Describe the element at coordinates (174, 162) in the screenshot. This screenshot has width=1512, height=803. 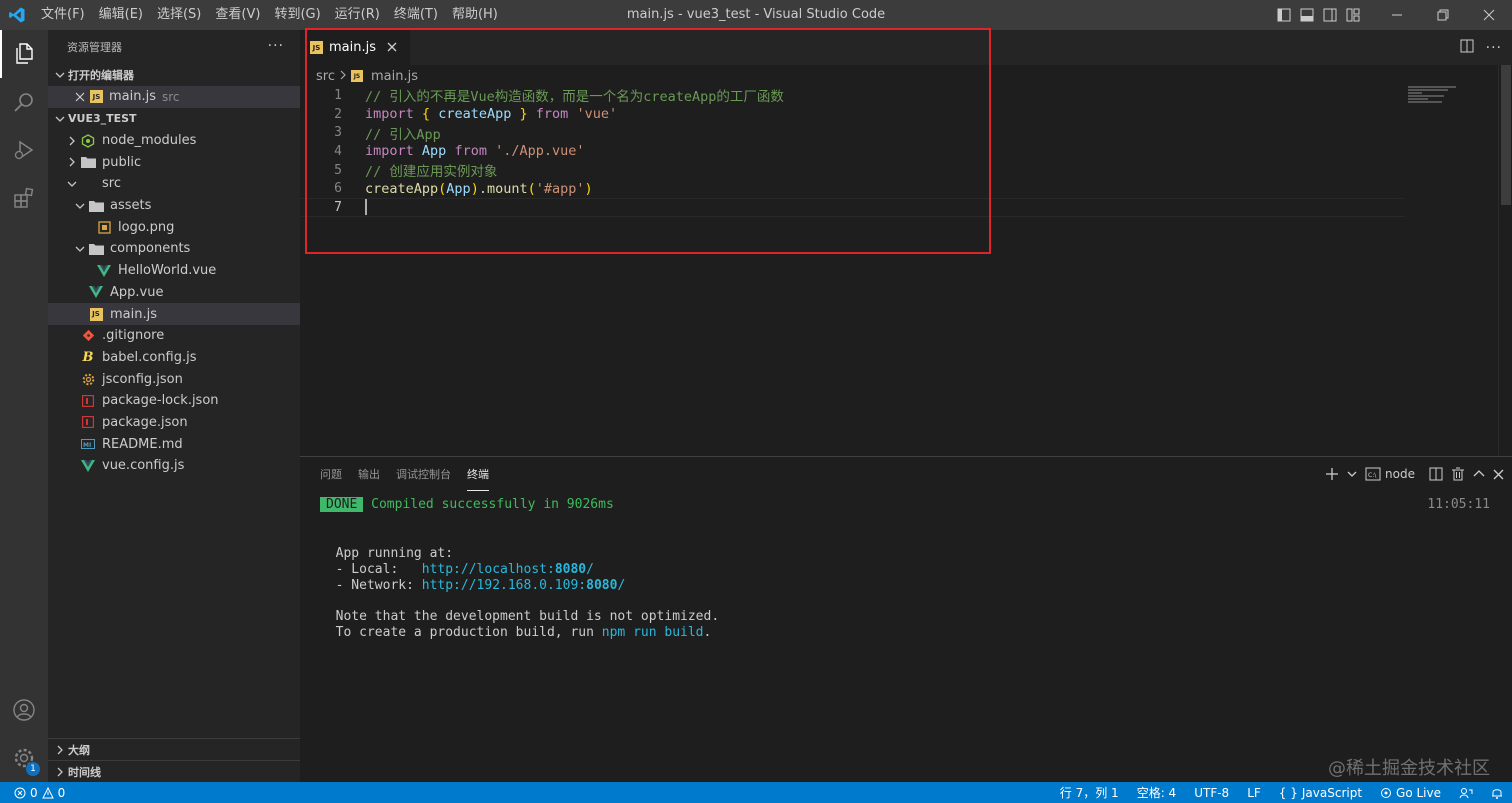
I see `tree-folder: public` at that location.